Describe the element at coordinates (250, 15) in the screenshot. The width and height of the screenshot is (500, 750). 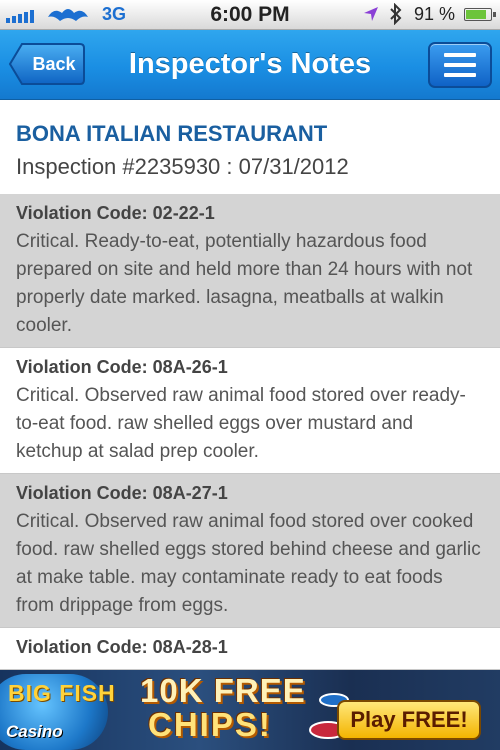
I see `status-bar: 3G 6:00 PM 91 %` at that location.